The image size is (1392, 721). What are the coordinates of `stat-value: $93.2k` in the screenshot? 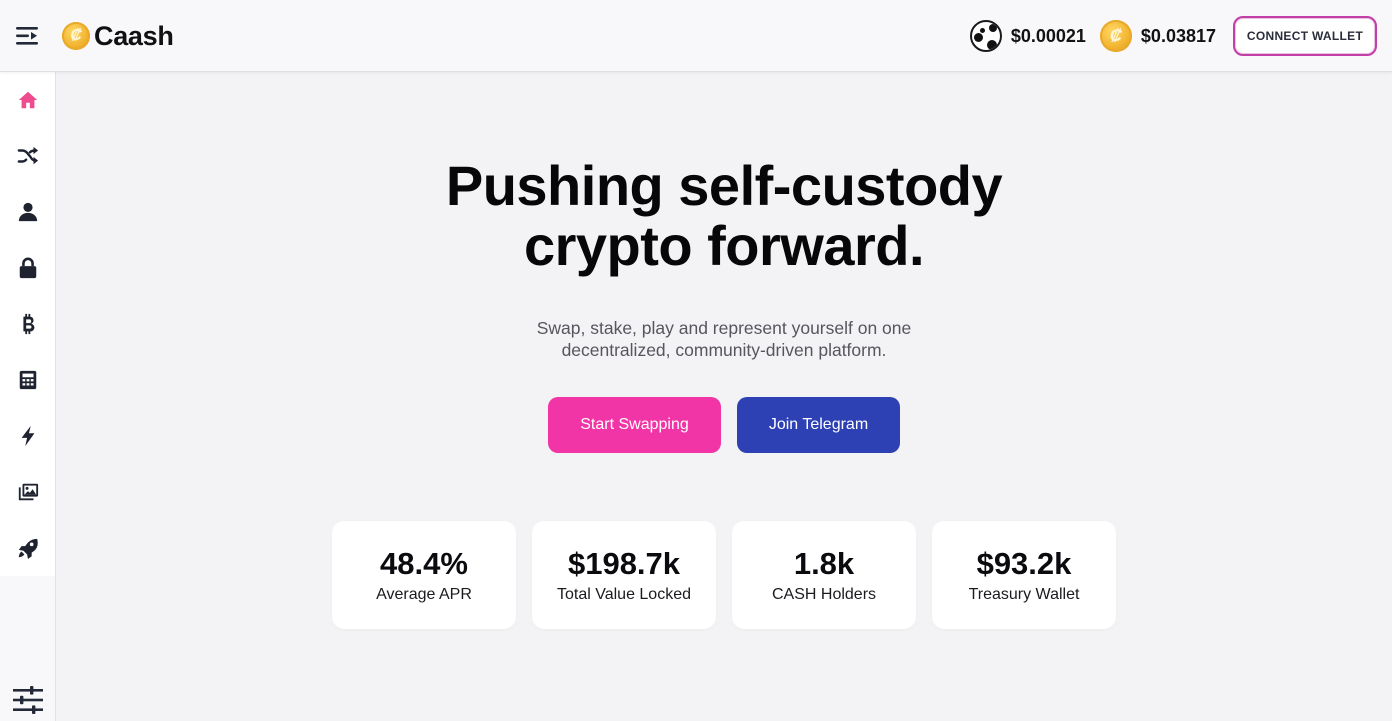 It's located at (1024, 563).